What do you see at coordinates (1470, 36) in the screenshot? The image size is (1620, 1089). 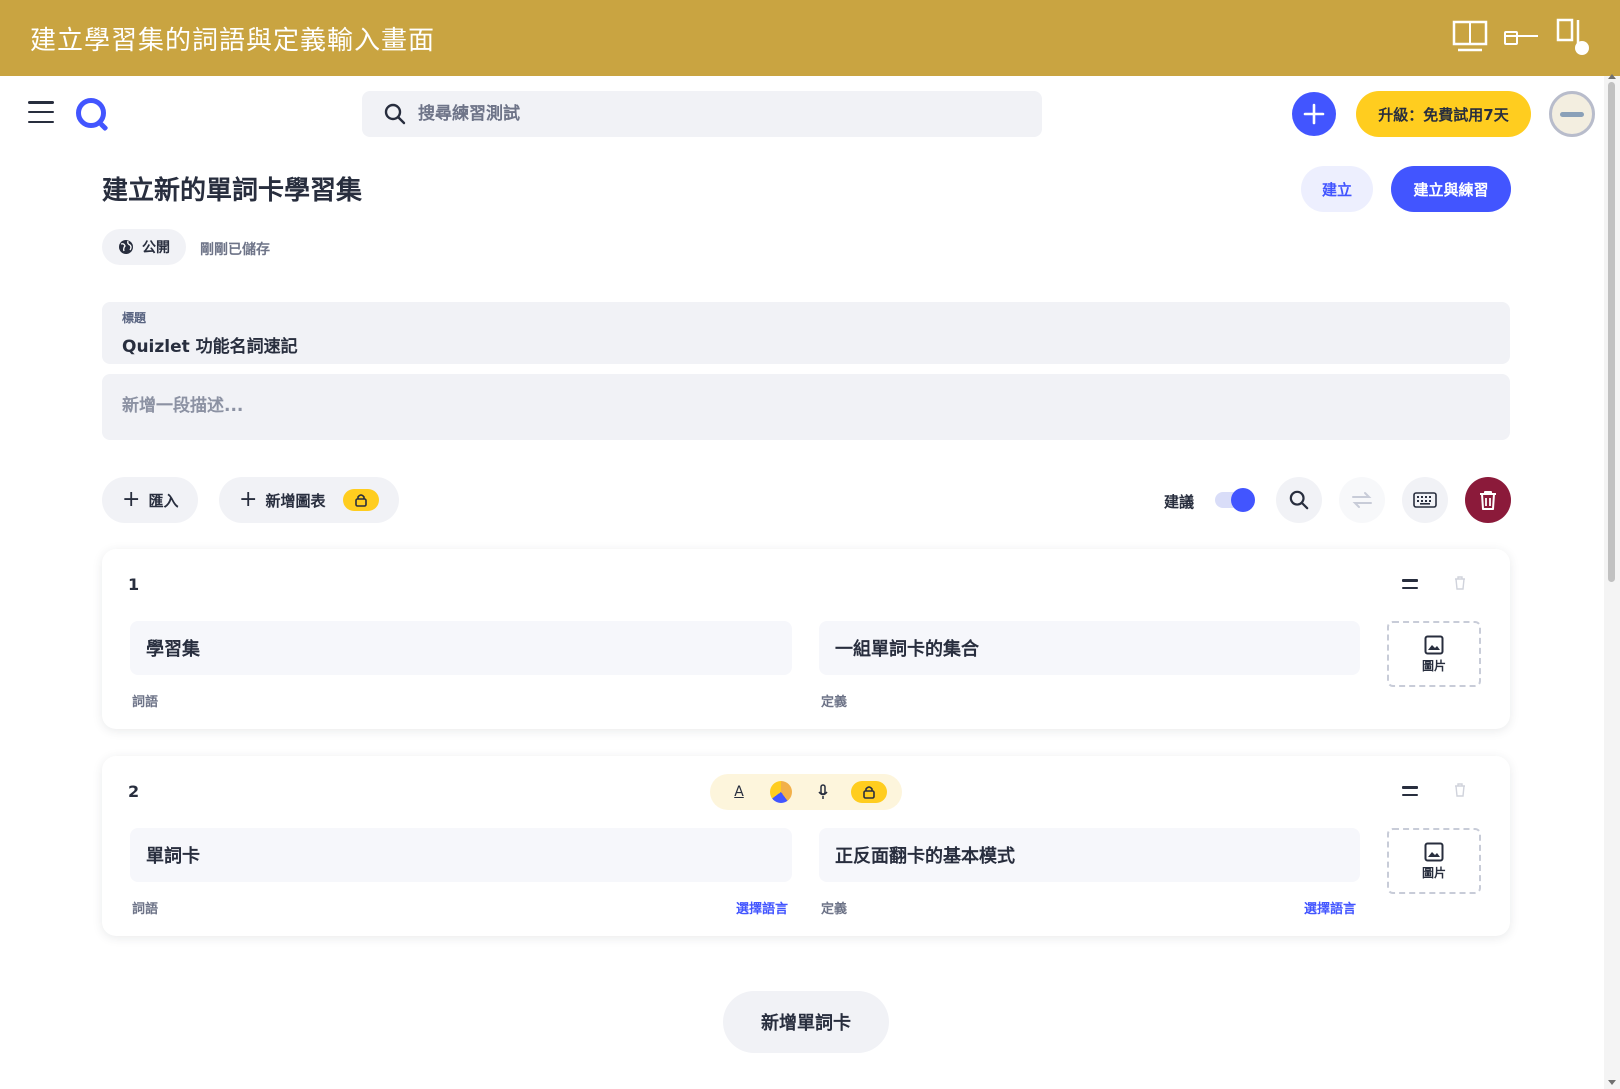 I see `book-icon` at bounding box center [1470, 36].